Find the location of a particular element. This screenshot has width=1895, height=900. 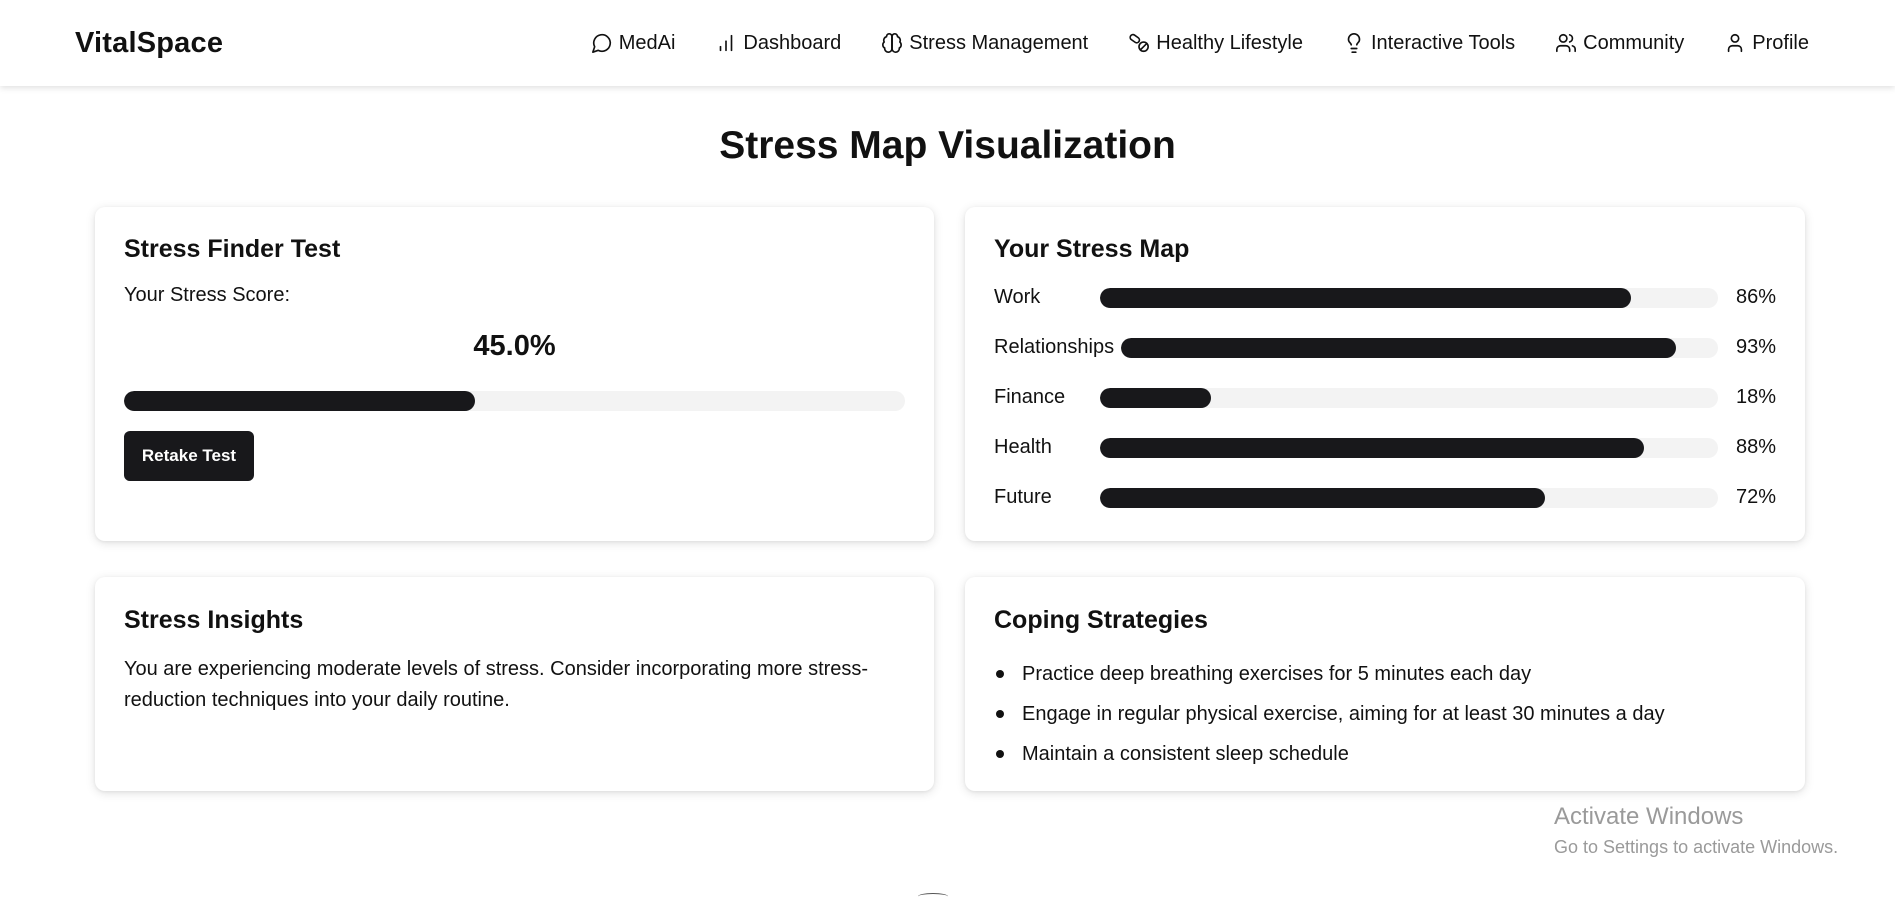

brain-icon is located at coordinates (892, 43).